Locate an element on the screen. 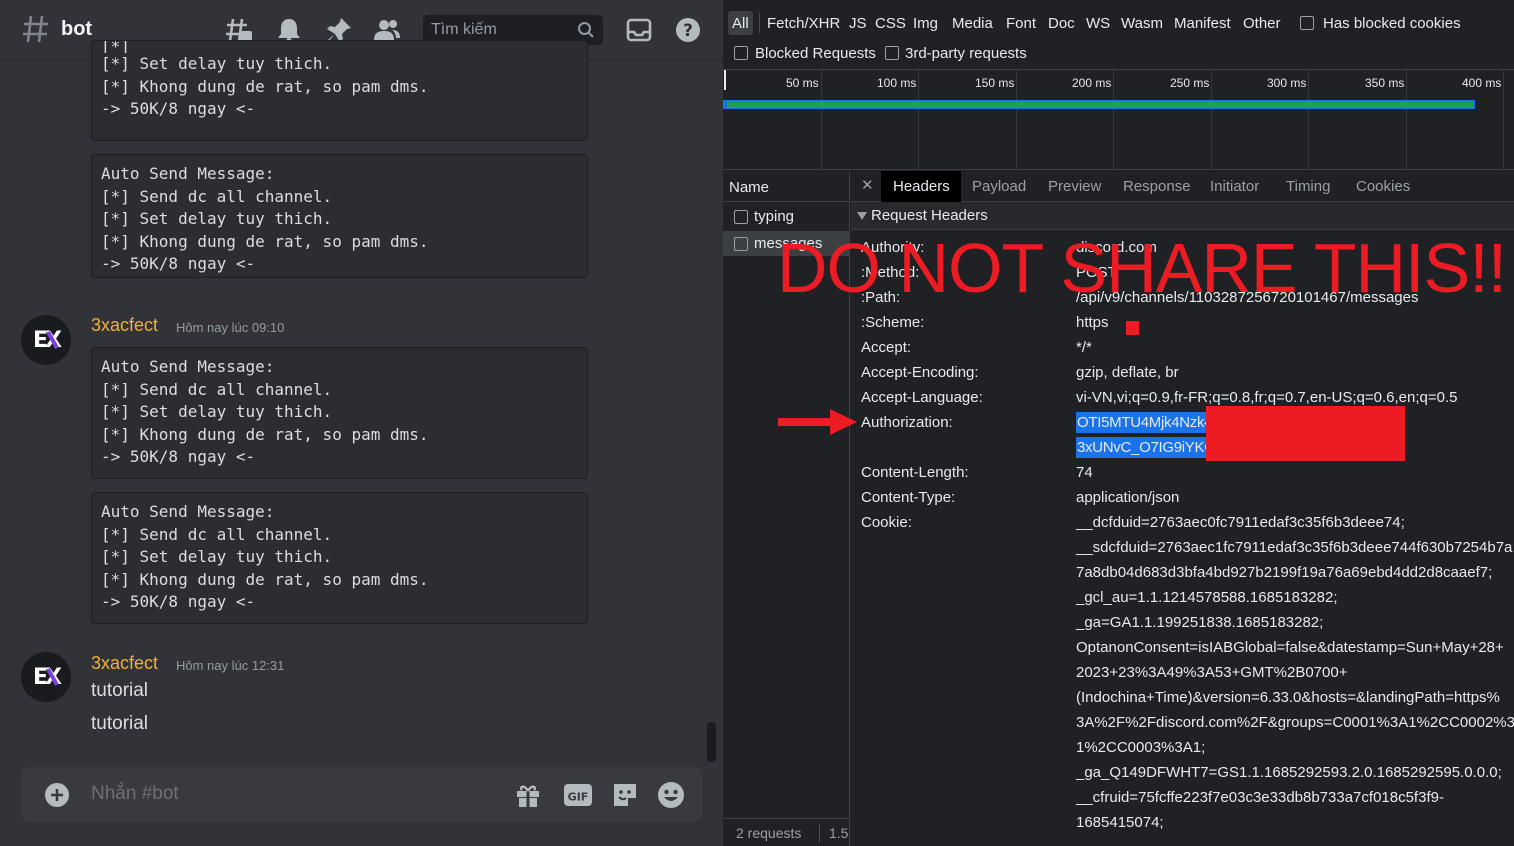 This screenshot has width=1514, height=846. filter-js: JS is located at coordinates (858, 23).